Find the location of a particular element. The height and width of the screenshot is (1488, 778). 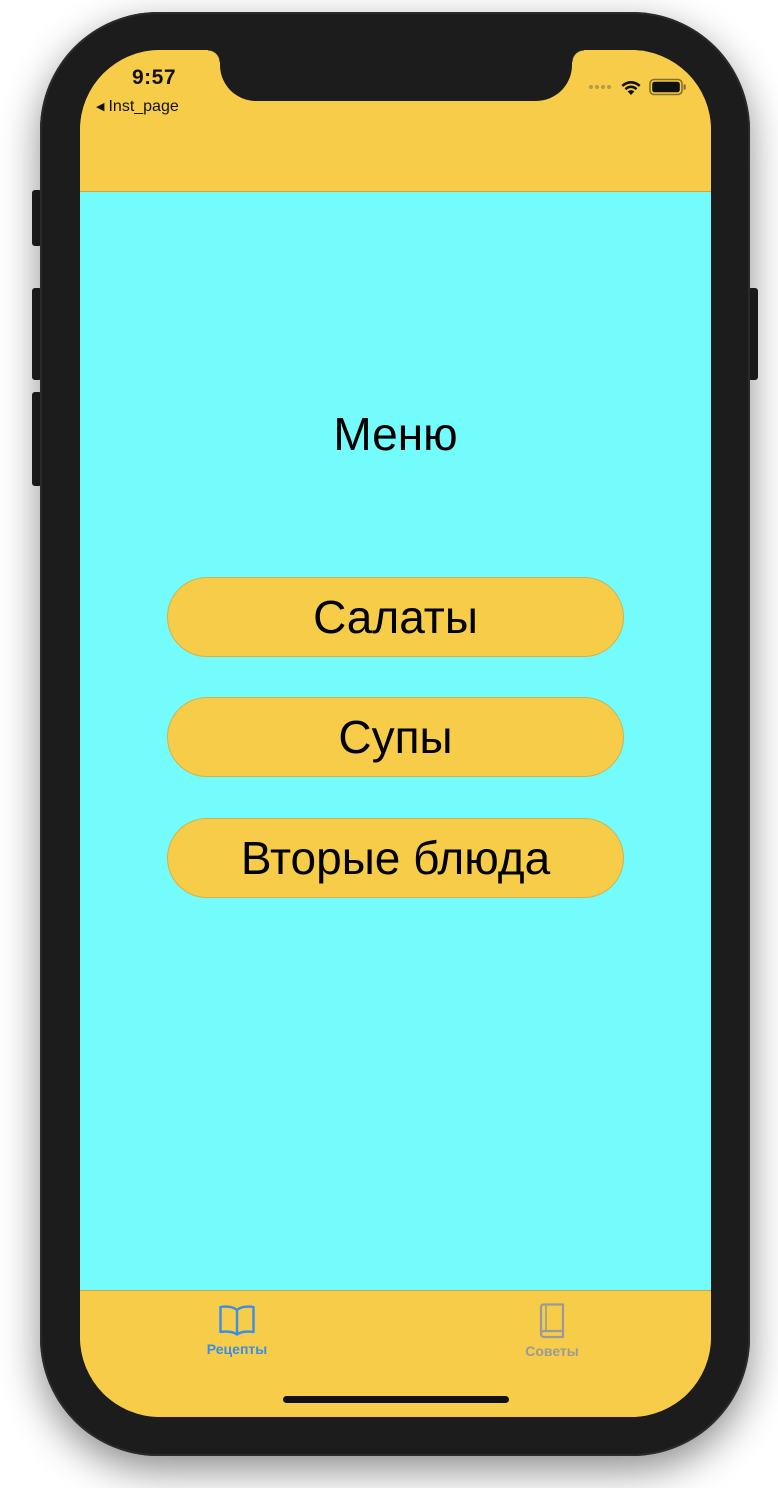

back-to-app-link: ◀ Inst_page is located at coordinates (137, 107).